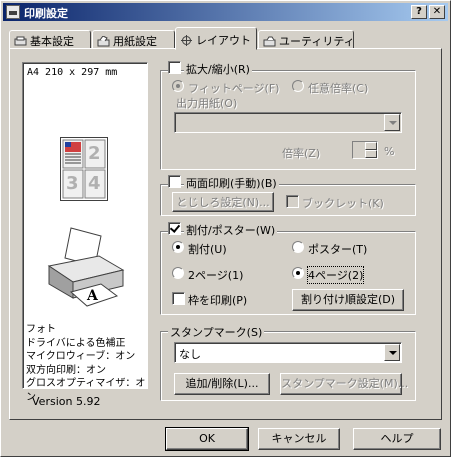  I want to click on tab-layout: レイアウト, so click(216, 38).